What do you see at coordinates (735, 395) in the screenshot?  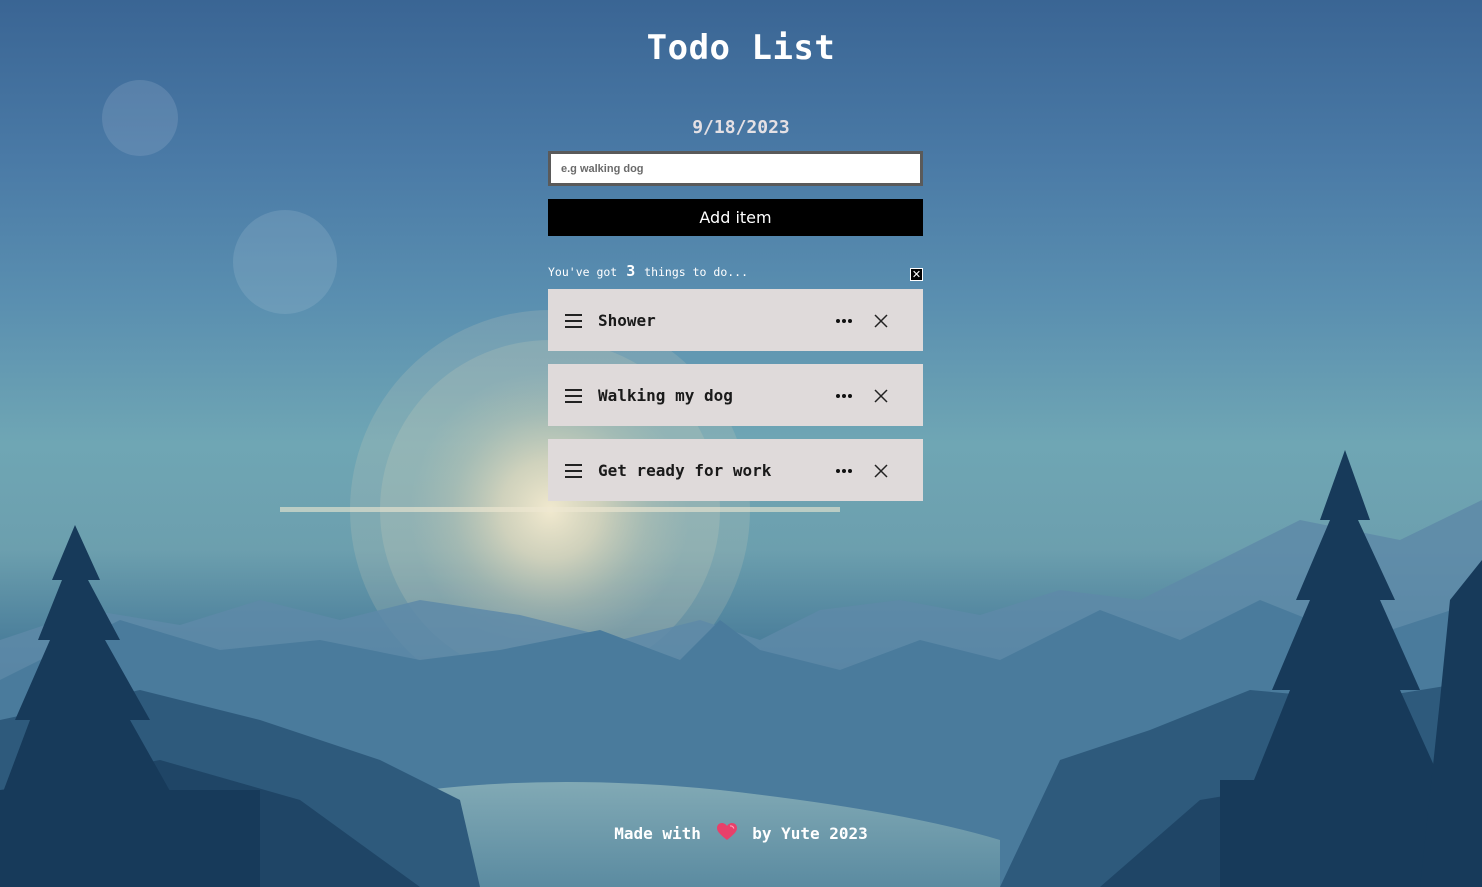 I see `todo-item: Walking my dog` at bounding box center [735, 395].